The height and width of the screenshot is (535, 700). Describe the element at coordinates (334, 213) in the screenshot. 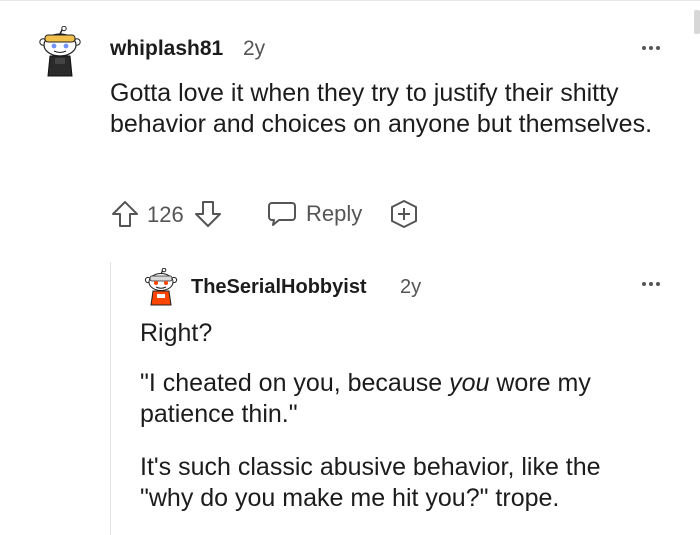

I see `reply-label: Reply` at that location.